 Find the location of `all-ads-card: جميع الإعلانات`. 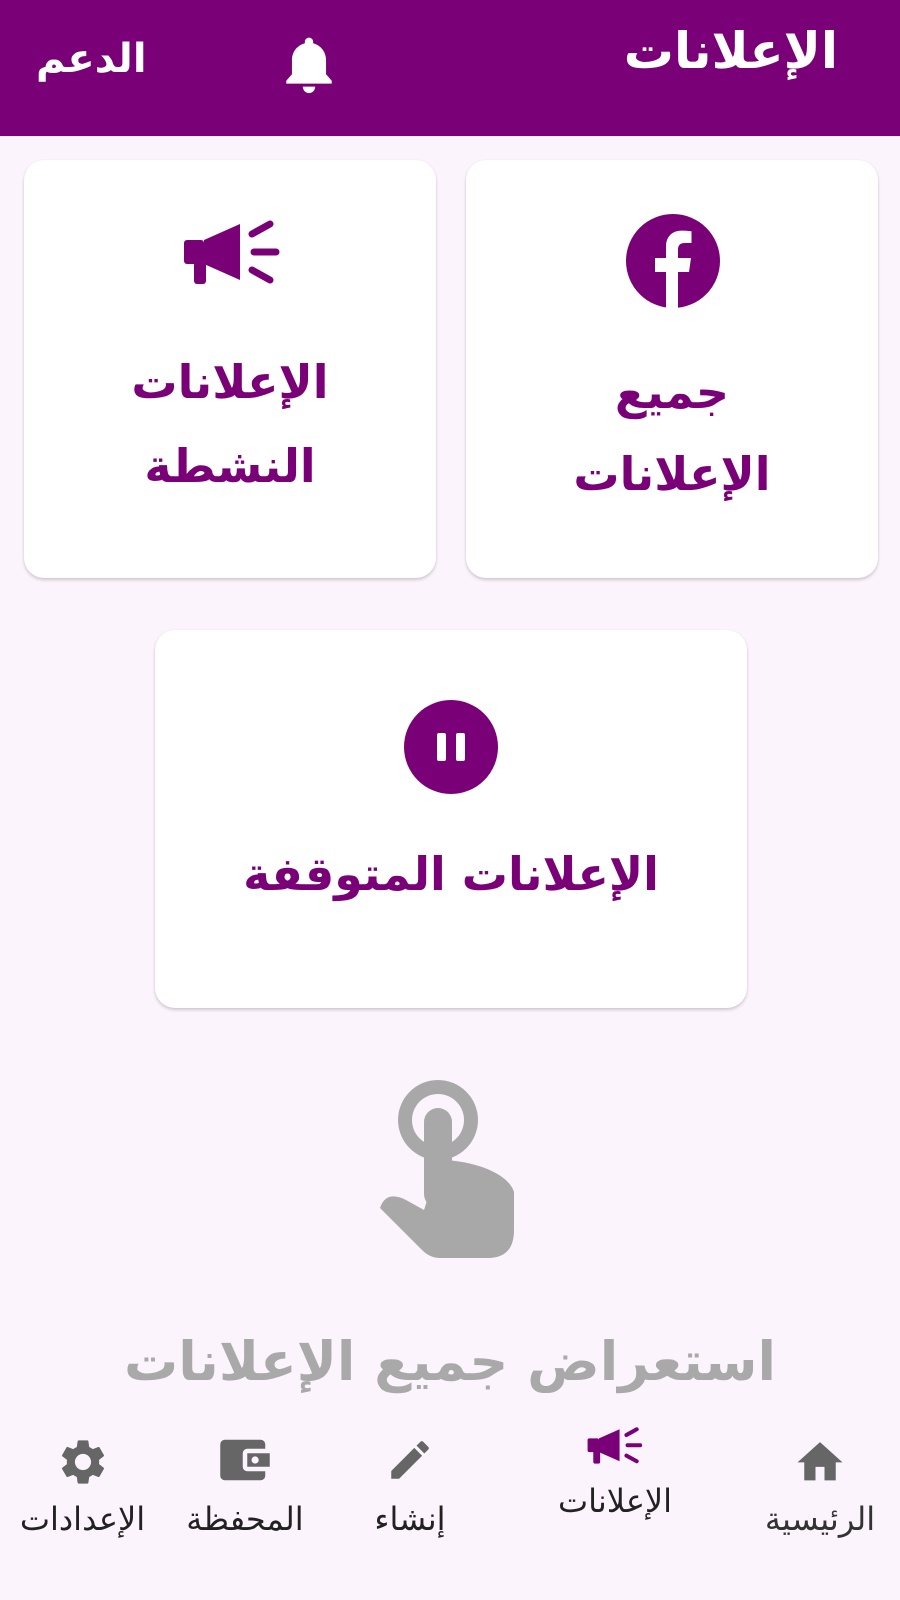

all-ads-card: جميع الإعلانات is located at coordinates (672, 369).